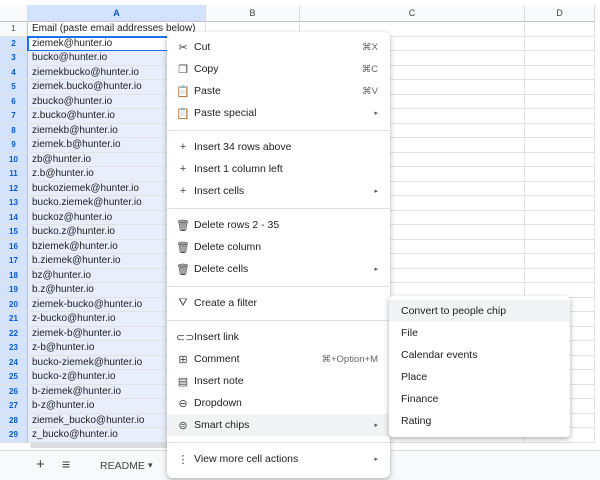  What do you see at coordinates (479, 399) in the screenshot?
I see `submenu-item-finance: Finance` at bounding box center [479, 399].